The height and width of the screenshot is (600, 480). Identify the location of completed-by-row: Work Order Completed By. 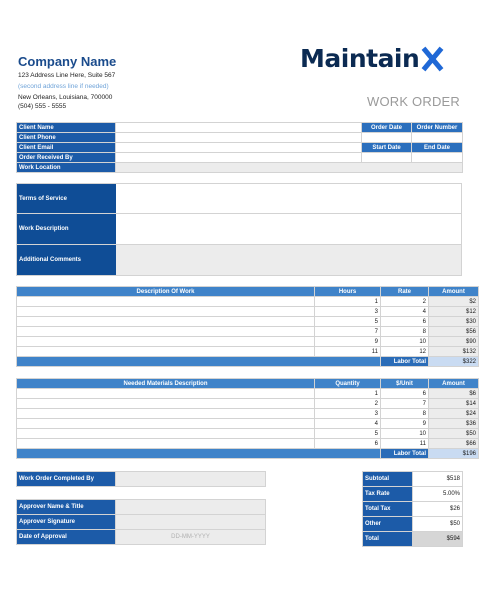
(141, 479).